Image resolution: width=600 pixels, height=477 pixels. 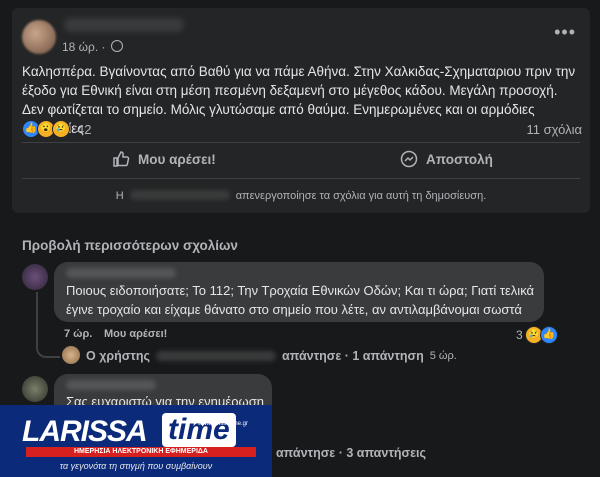 What do you see at coordinates (353, 356) in the screenshot?
I see `reply-summary: απάντησε · 1 απάντηση` at bounding box center [353, 356].